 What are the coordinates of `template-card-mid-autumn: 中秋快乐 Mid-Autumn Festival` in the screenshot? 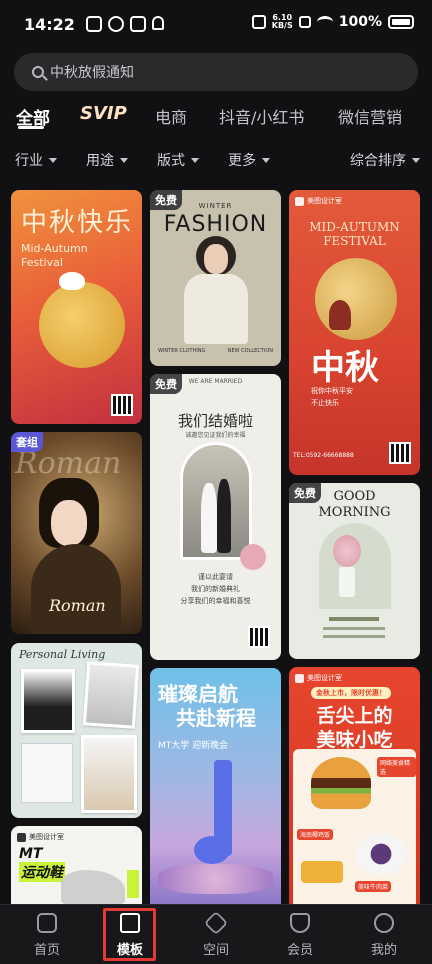 It's located at (76, 307).